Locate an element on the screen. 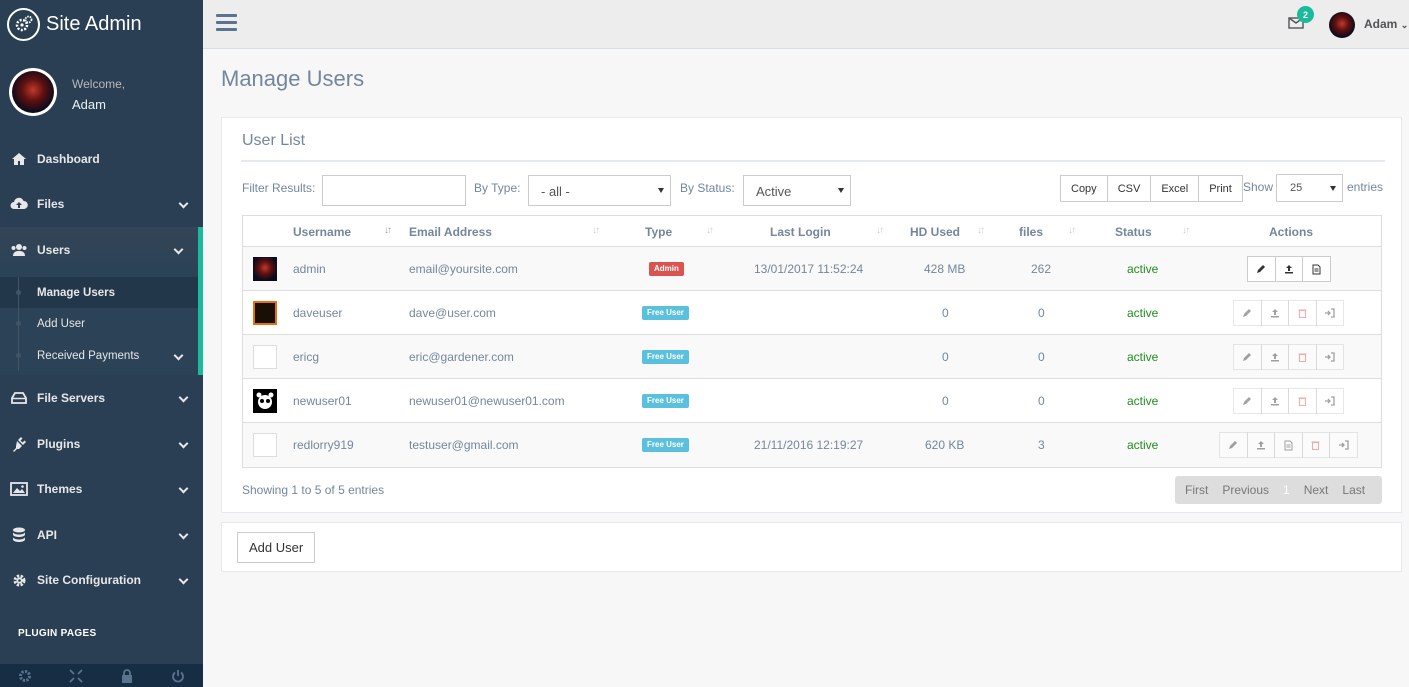 This screenshot has width=1409, height=687. col-last-login: Last Login is located at coordinates (800, 232).